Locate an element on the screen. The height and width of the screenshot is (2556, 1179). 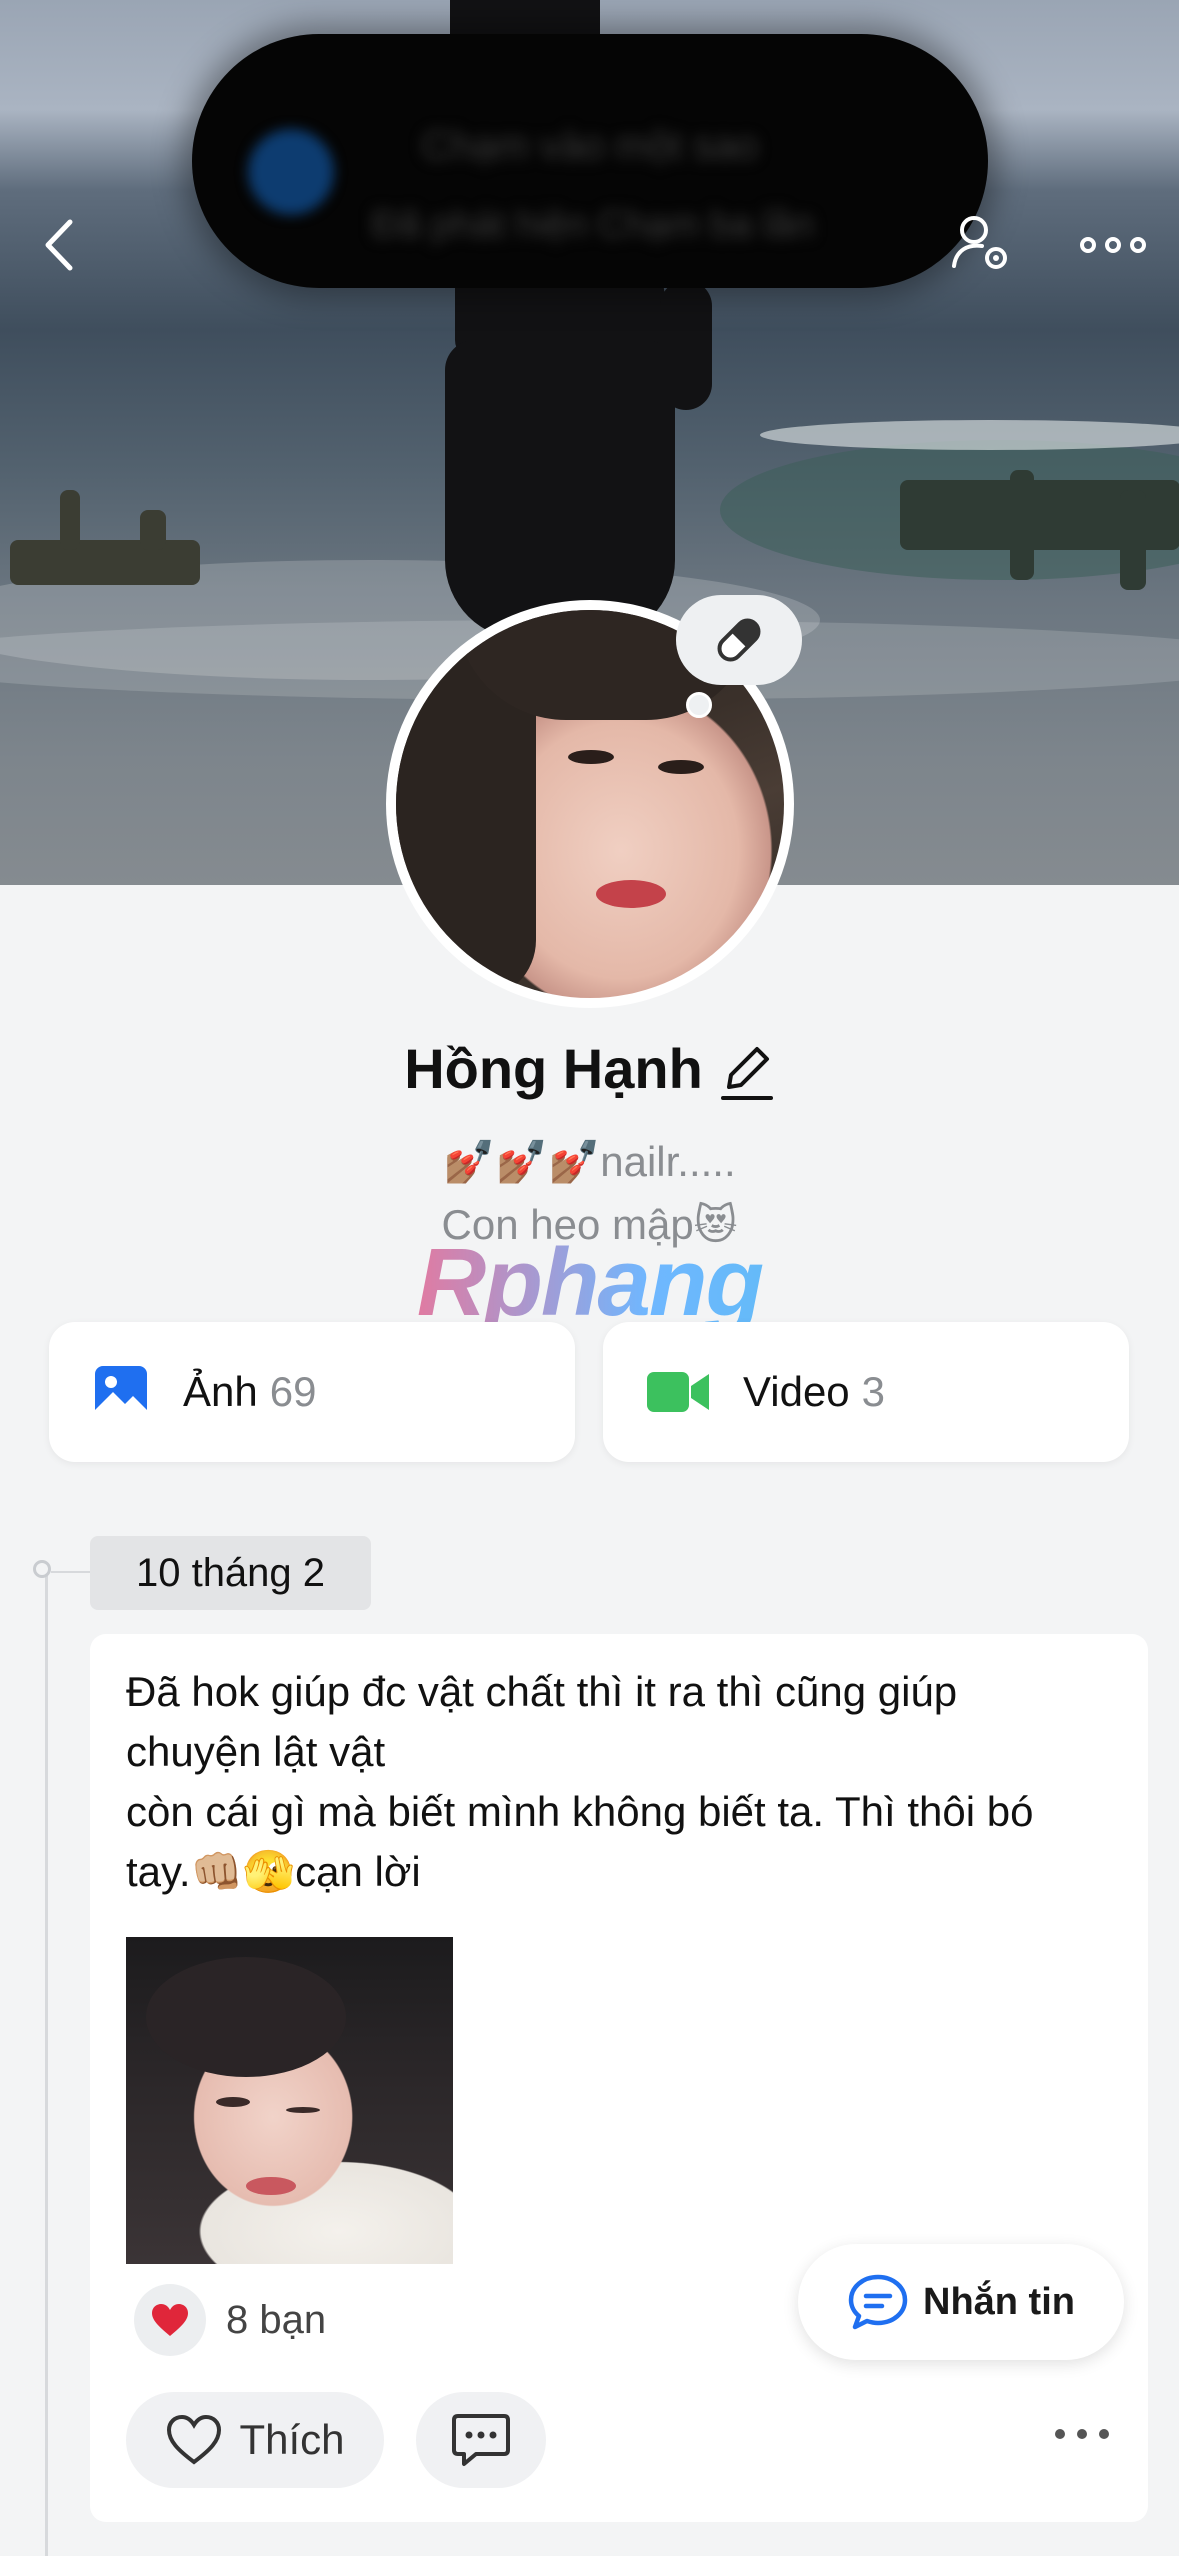
pill-icon is located at coordinates (739, 640).